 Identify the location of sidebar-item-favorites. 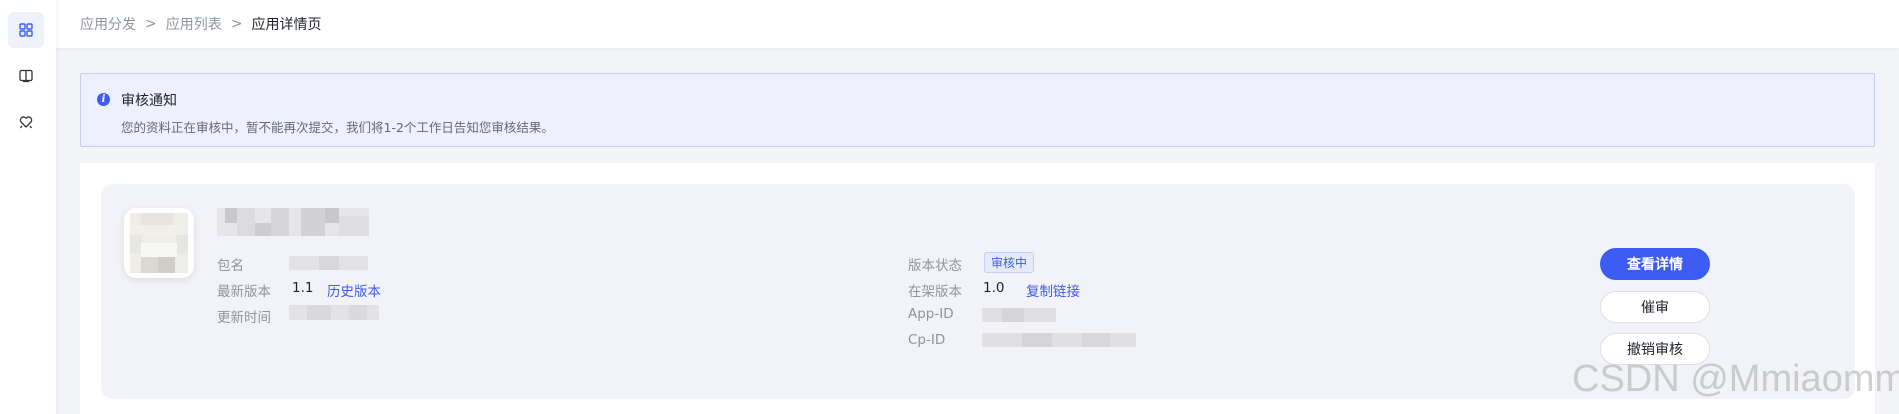
(26, 122).